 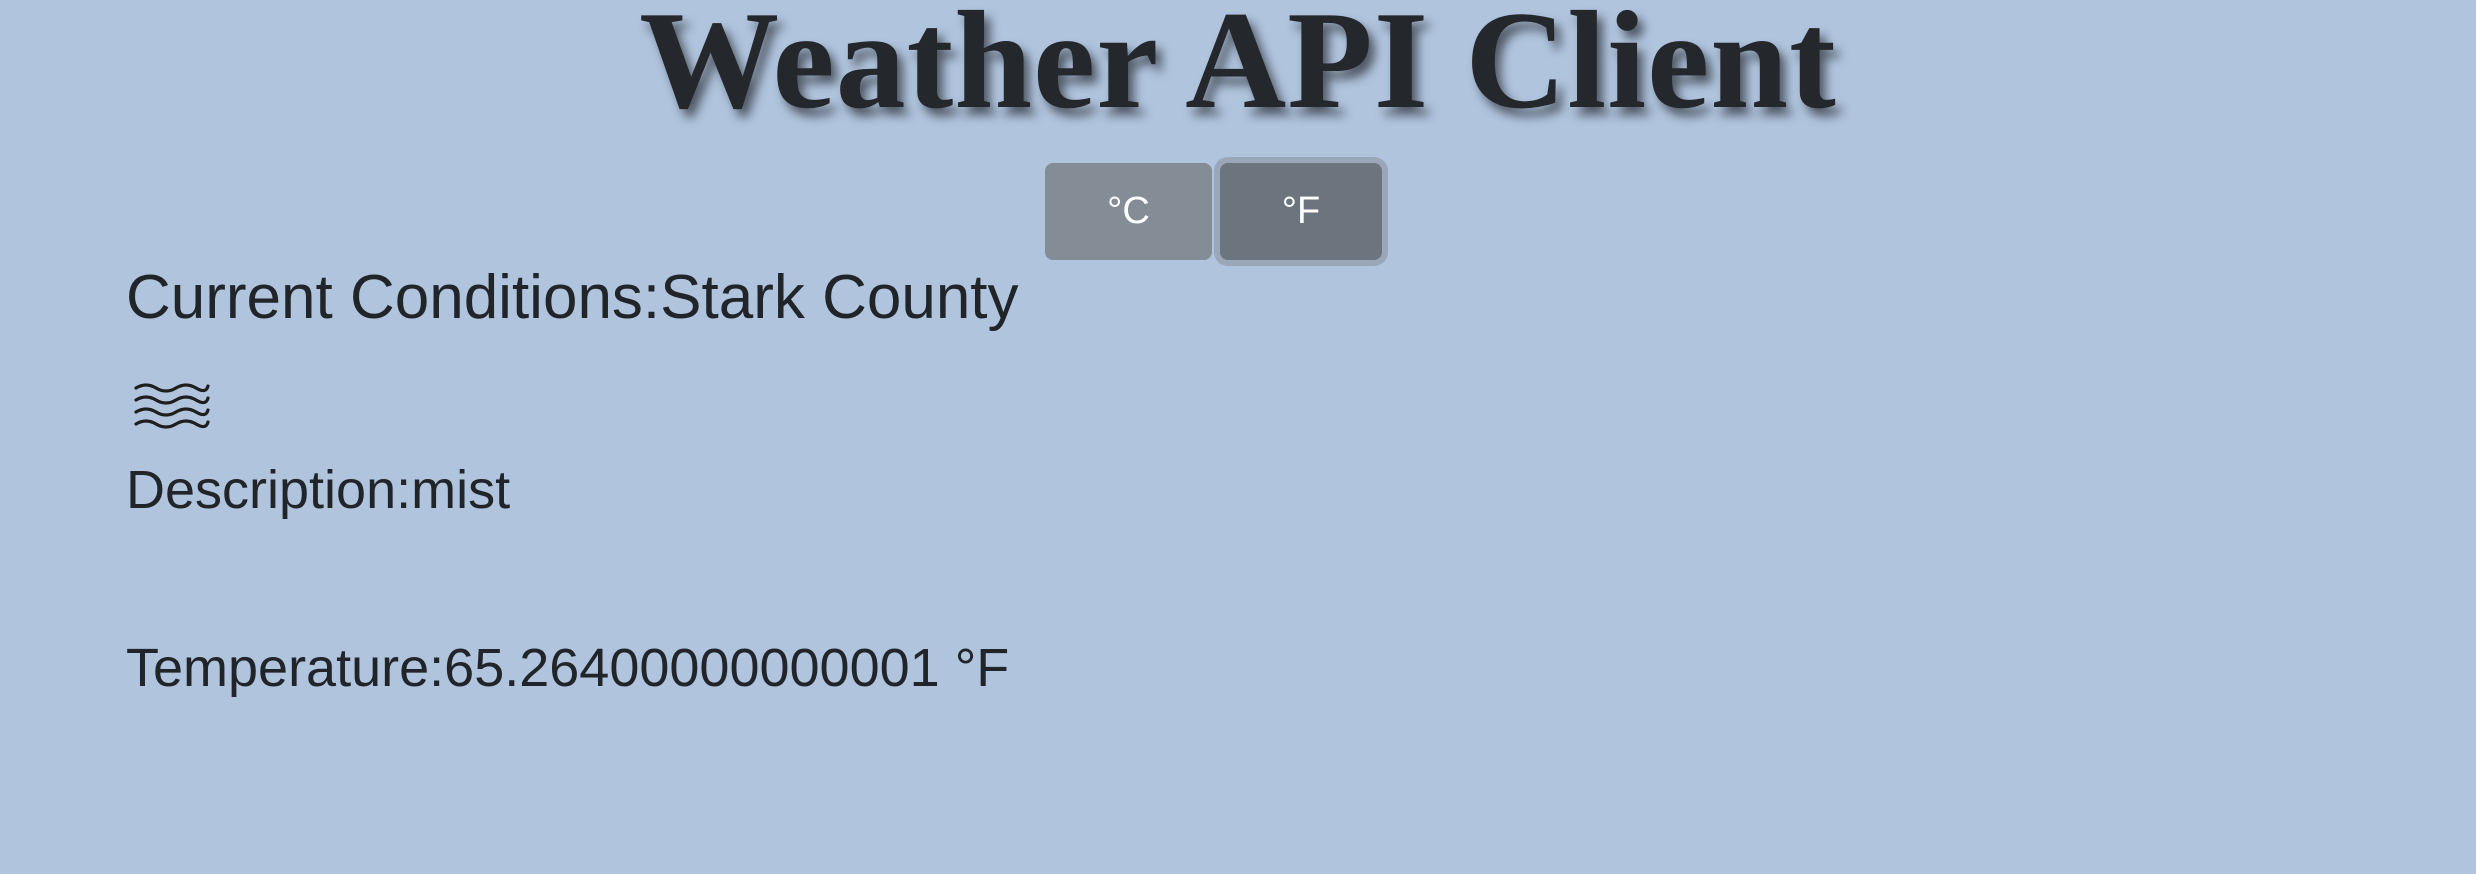 What do you see at coordinates (285, 668) in the screenshot?
I see `temperature-label: Temperature:` at bounding box center [285, 668].